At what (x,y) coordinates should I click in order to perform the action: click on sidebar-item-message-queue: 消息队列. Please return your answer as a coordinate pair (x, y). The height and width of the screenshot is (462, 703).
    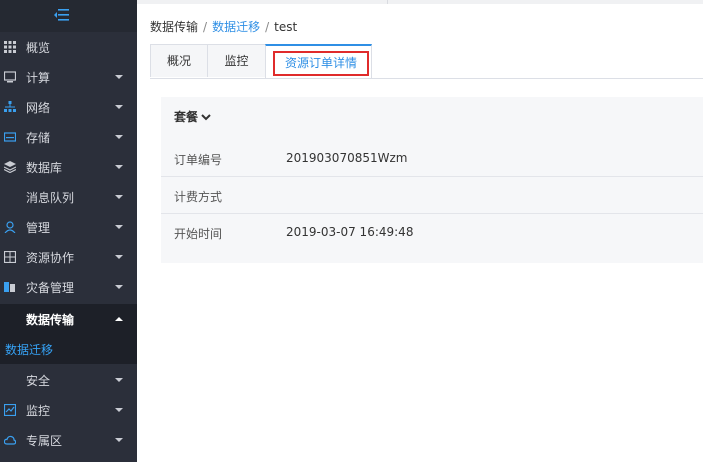
    Looking at the image, I should click on (68, 197).